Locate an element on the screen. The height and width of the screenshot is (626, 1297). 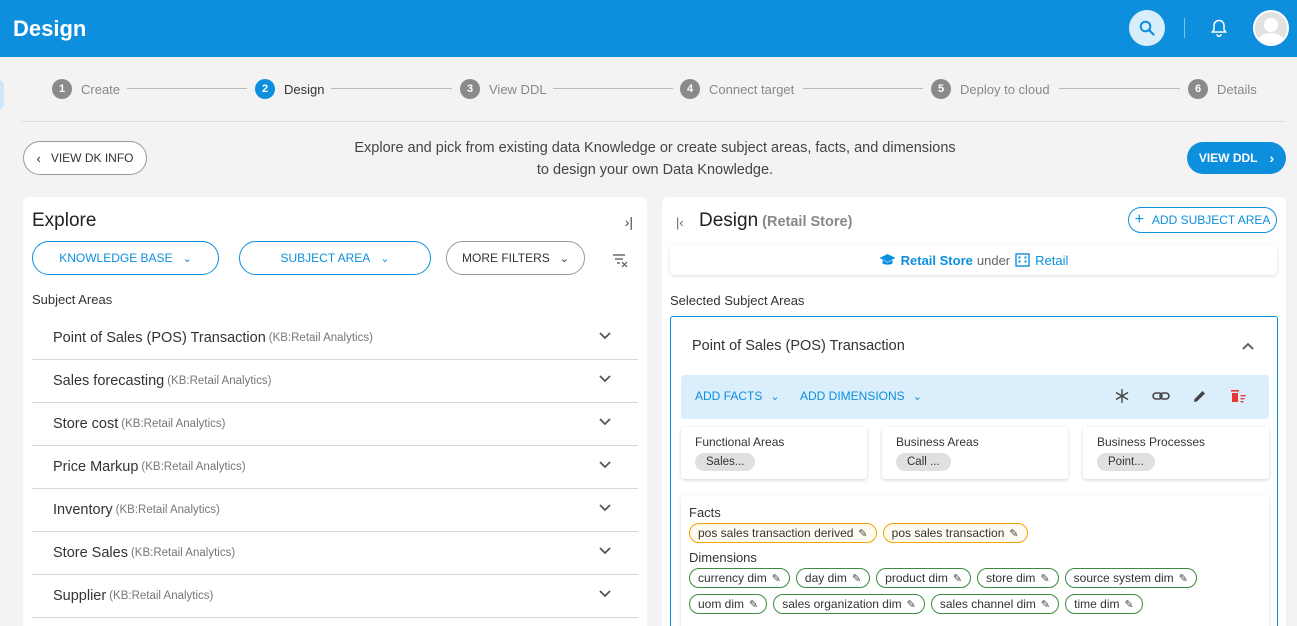
dimension-chip: time dim ✎ is located at coordinates (1104, 604).